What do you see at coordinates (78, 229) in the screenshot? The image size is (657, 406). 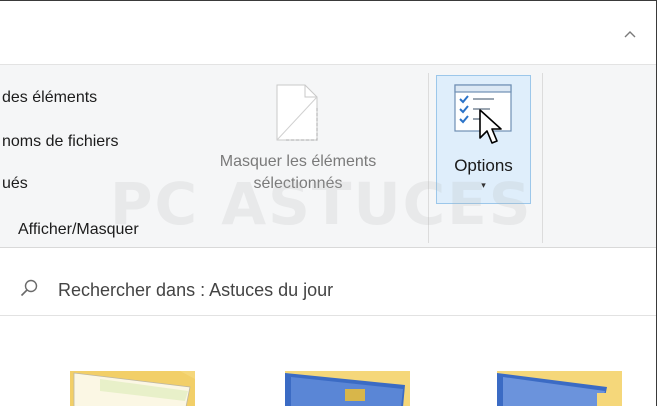 I see `group-label-show-hide: Afficher/Masquer` at bounding box center [78, 229].